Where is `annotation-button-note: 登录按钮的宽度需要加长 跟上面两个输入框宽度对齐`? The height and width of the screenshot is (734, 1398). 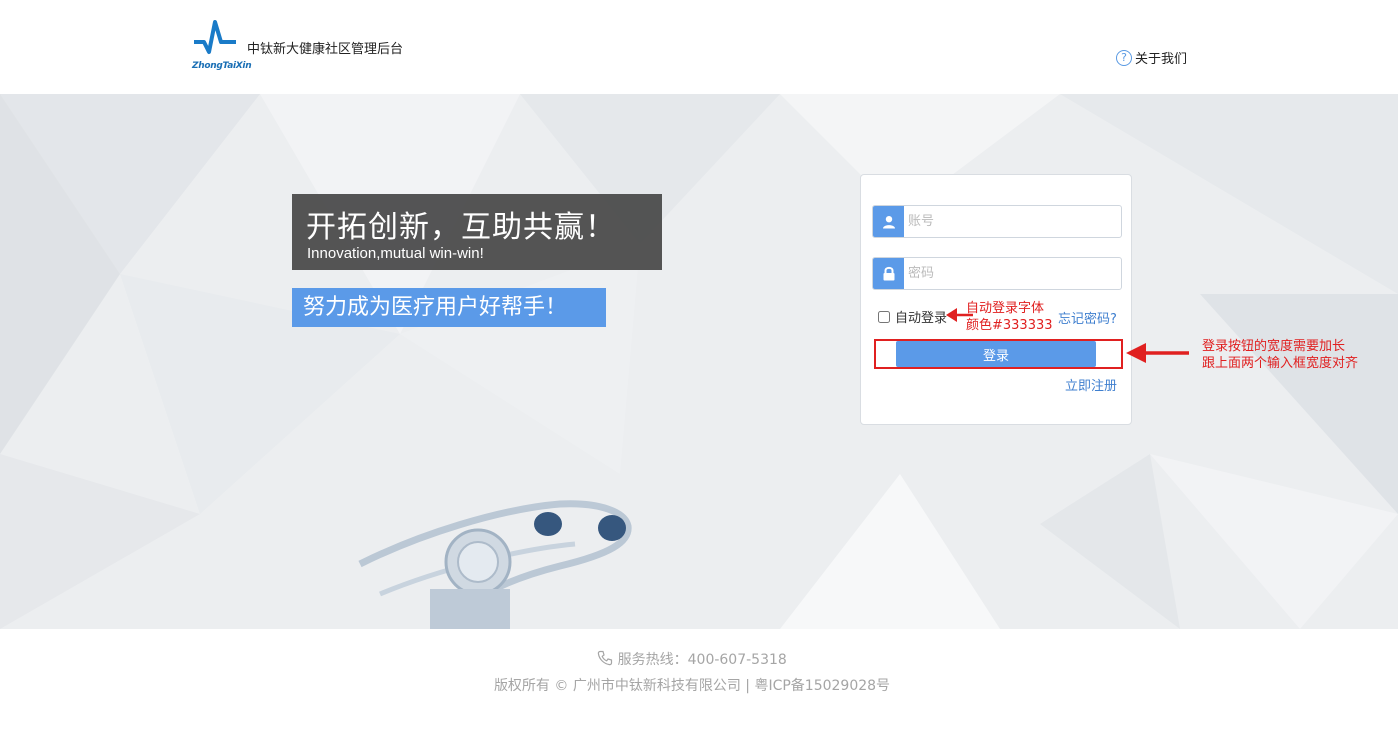 annotation-button-note: 登录按钮的宽度需要加长 跟上面两个输入框宽度对齐 is located at coordinates (1297, 355).